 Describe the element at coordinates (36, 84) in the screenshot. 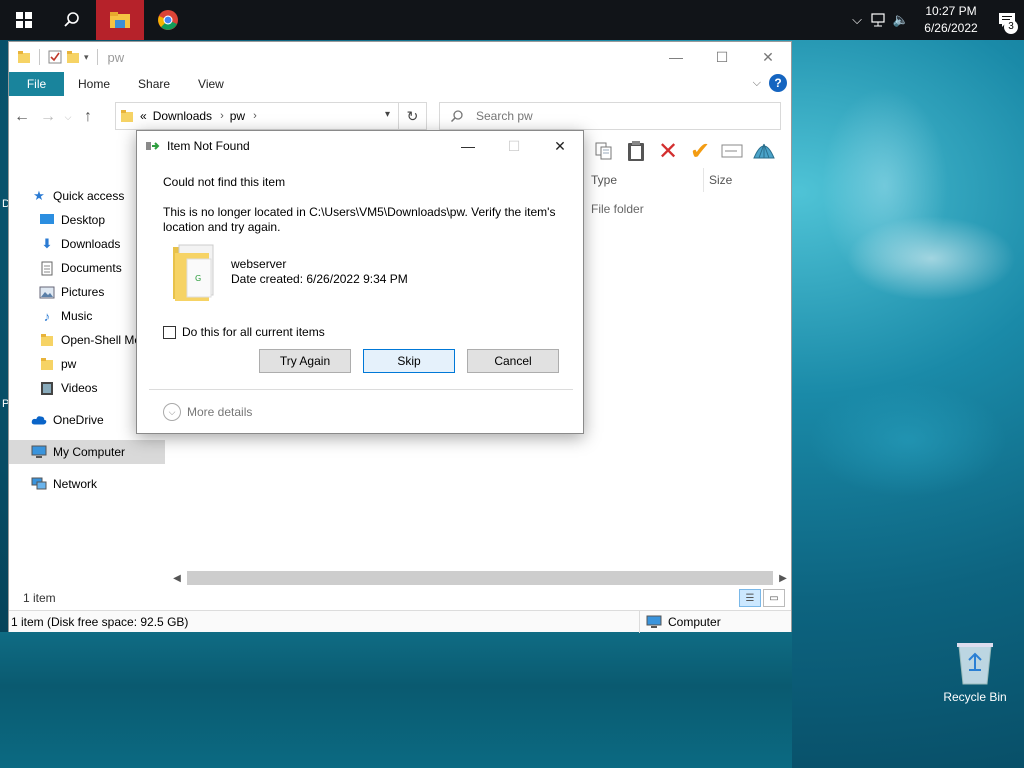

I see `tab-file: File` at that location.